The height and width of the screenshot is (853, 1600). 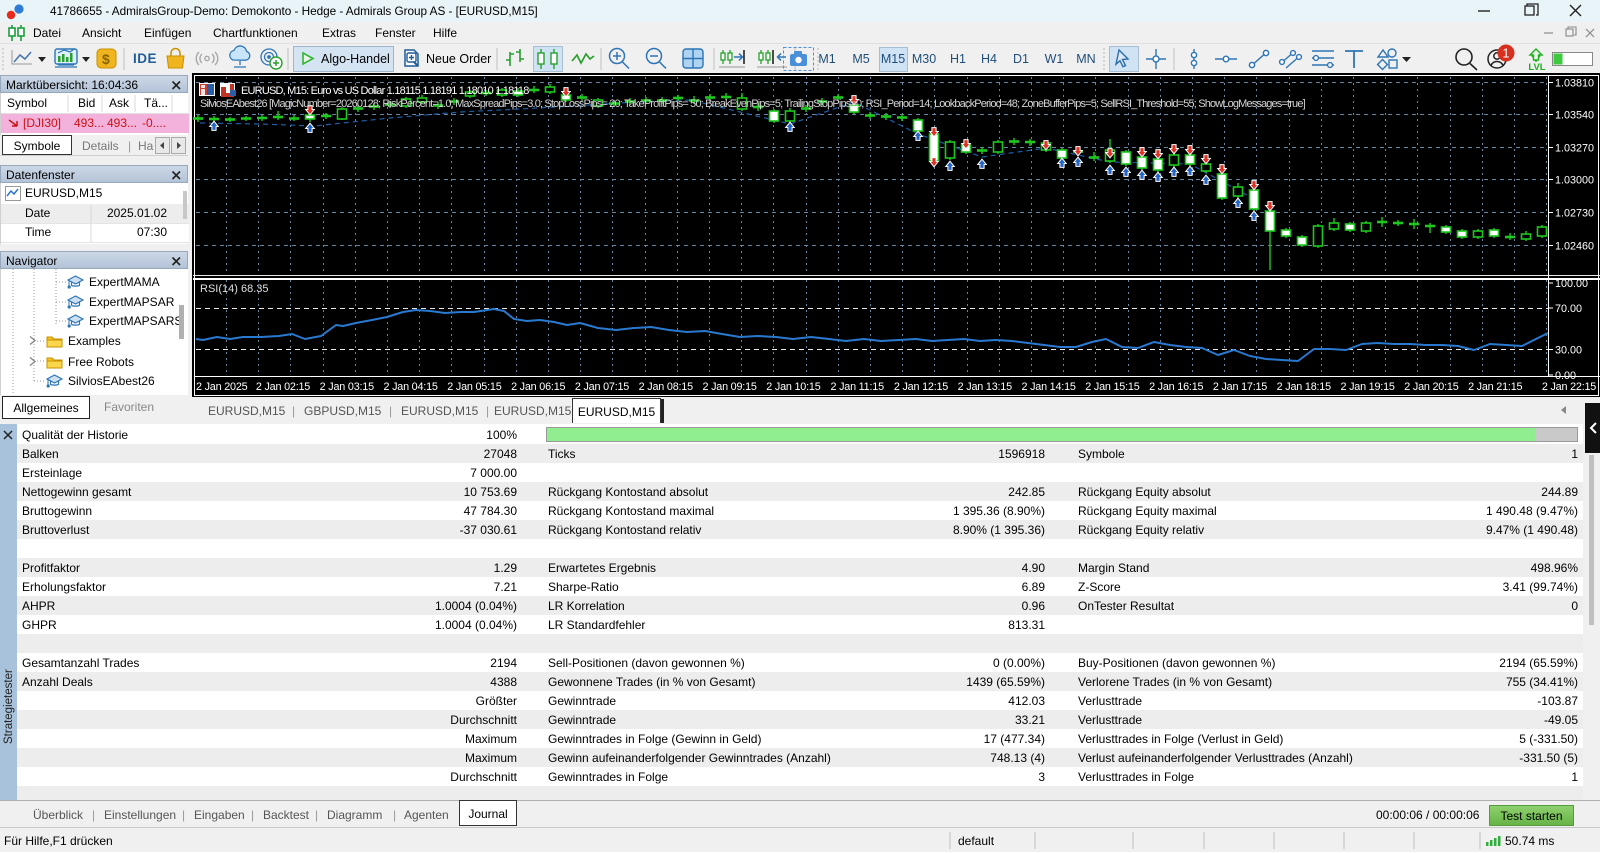 I want to click on svg-text: 2 Jan 18:15, so click(x=1304, y=387).